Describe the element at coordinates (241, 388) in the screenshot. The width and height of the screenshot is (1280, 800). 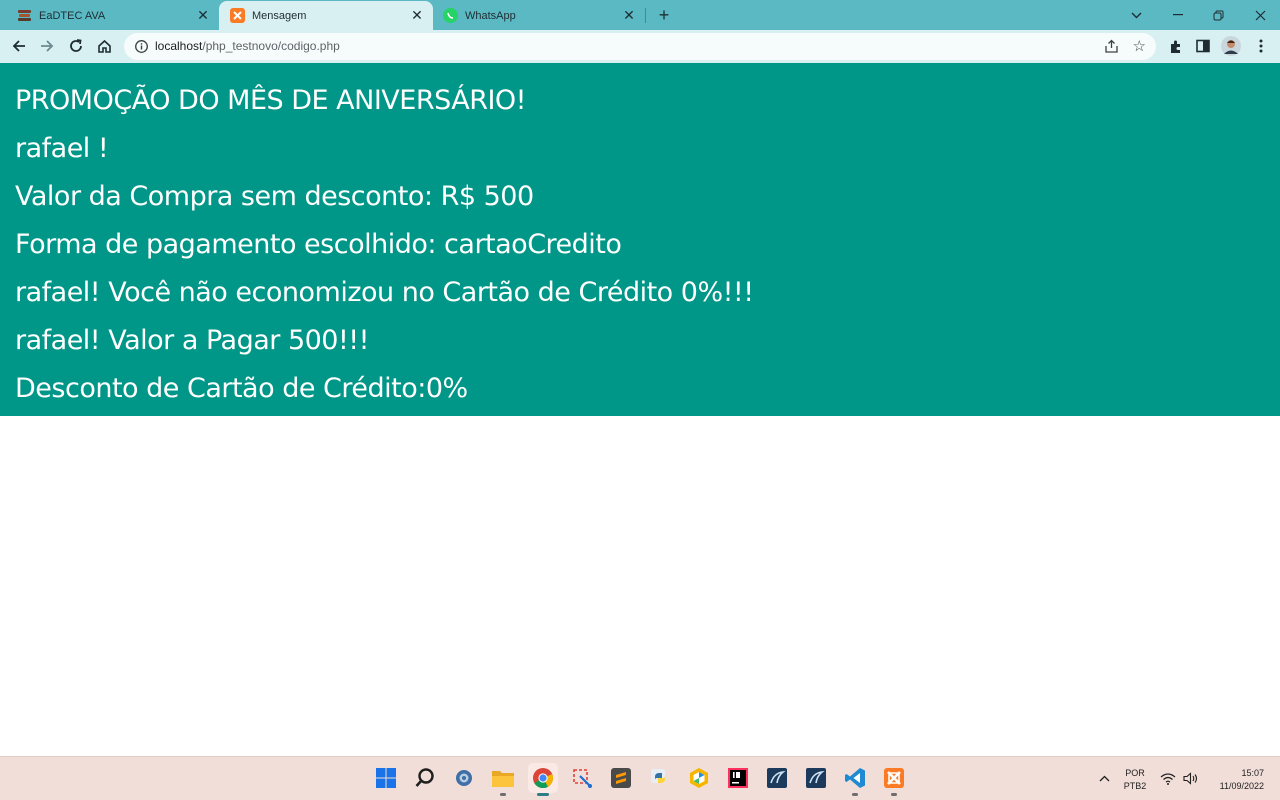
I see `discount-line: Desconto de Cartão de Crédito:0%` at that location.